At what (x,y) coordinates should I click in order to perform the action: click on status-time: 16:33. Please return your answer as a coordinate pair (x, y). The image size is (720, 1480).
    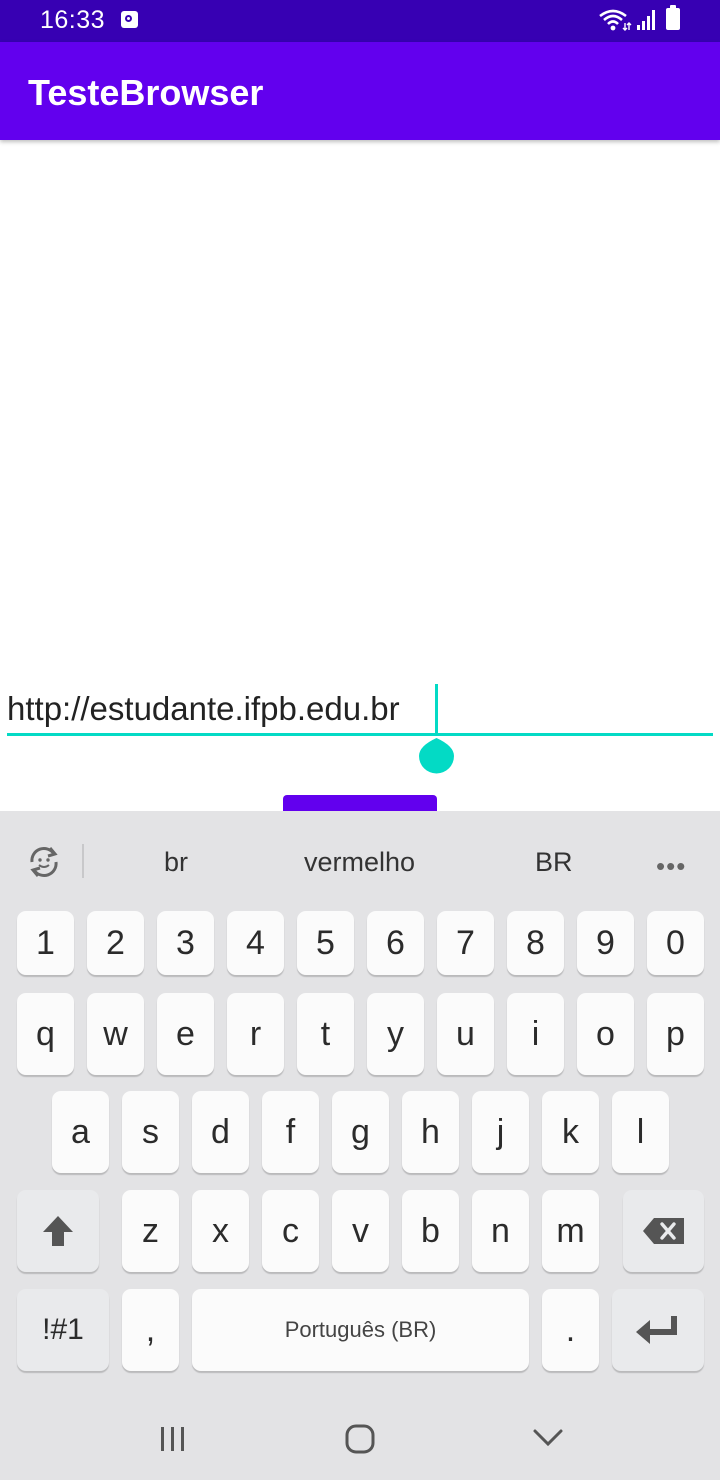
    Looking at the image, I should click on (73, 20).